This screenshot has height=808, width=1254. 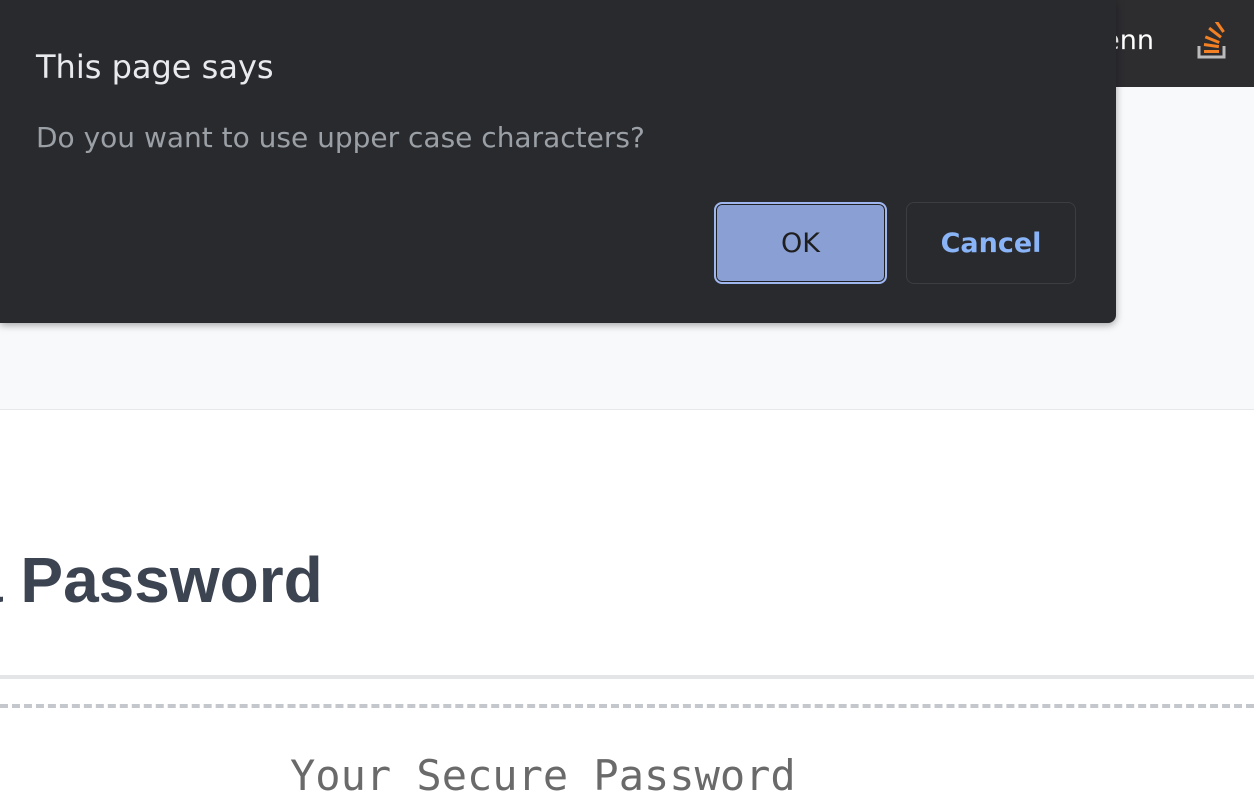 I want to click on page-title: a Password, so click(x=161, y=580).